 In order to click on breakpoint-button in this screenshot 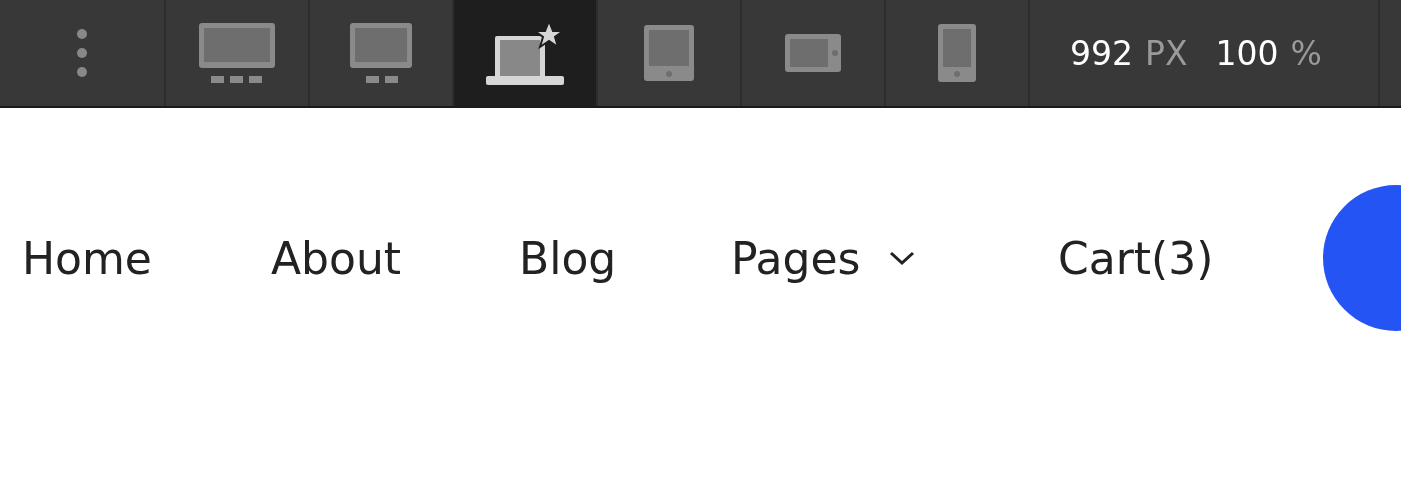, I will do `click(526, 53)`.